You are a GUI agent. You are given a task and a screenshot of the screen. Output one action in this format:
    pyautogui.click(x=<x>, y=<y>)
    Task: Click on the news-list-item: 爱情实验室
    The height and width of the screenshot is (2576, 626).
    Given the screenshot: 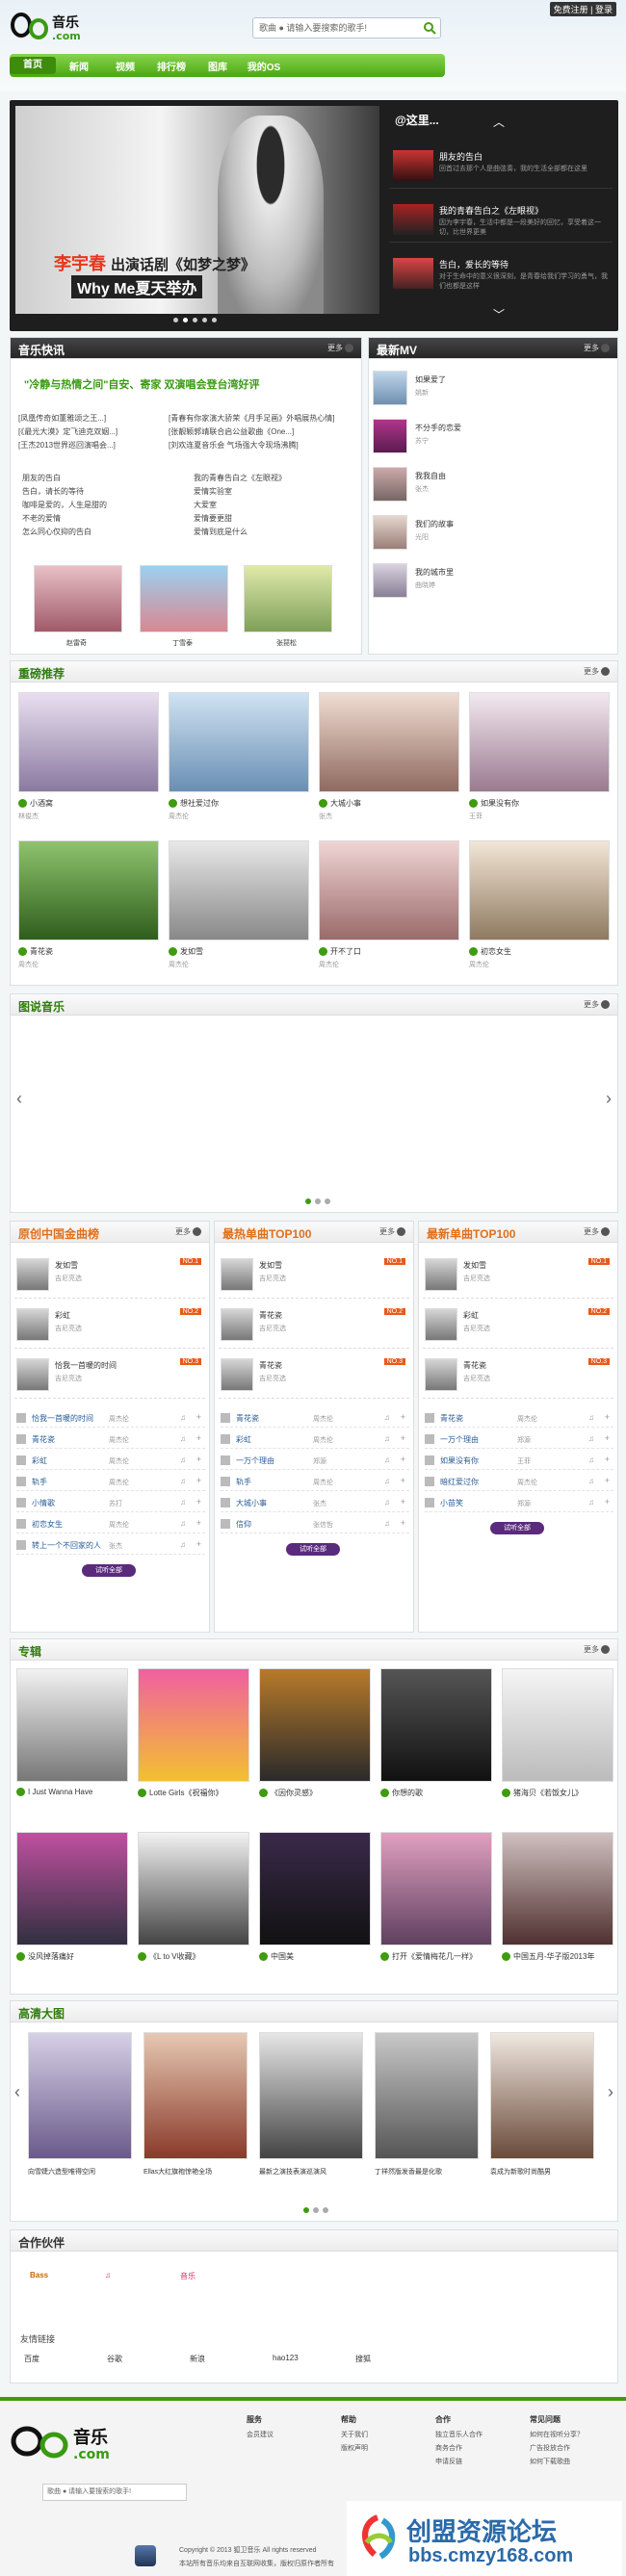 What is the action you would take?
    pyautogui.click(x=266, y=493)
    